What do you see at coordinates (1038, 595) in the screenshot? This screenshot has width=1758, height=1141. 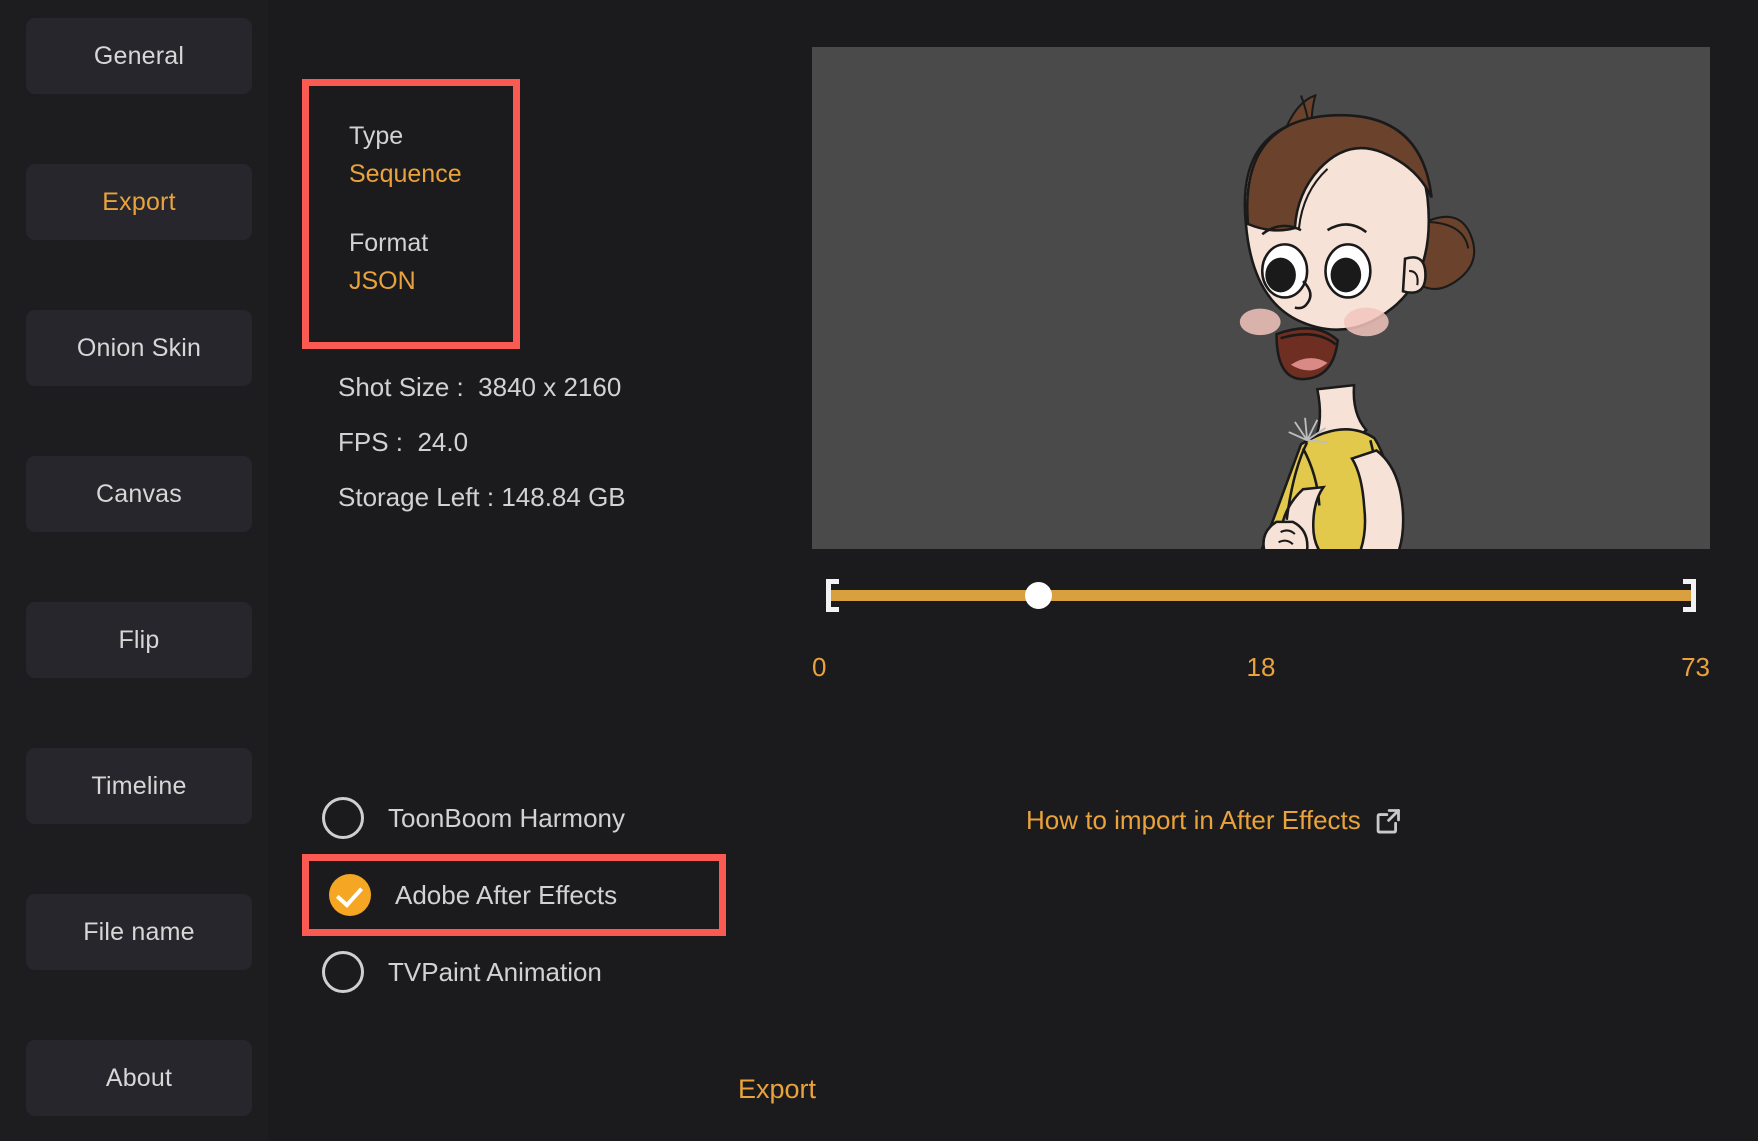 I see `frame-slider-handle` at bounding box center [1038, 595].